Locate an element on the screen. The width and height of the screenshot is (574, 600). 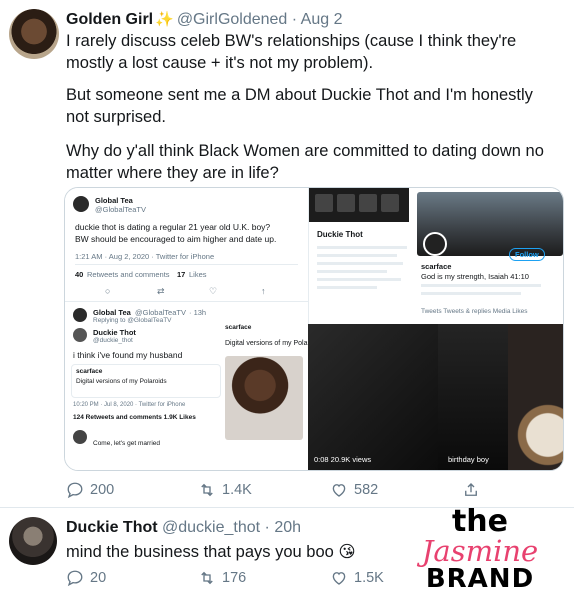
author-name: Duckie Thot is located at coordinates (112, 527).